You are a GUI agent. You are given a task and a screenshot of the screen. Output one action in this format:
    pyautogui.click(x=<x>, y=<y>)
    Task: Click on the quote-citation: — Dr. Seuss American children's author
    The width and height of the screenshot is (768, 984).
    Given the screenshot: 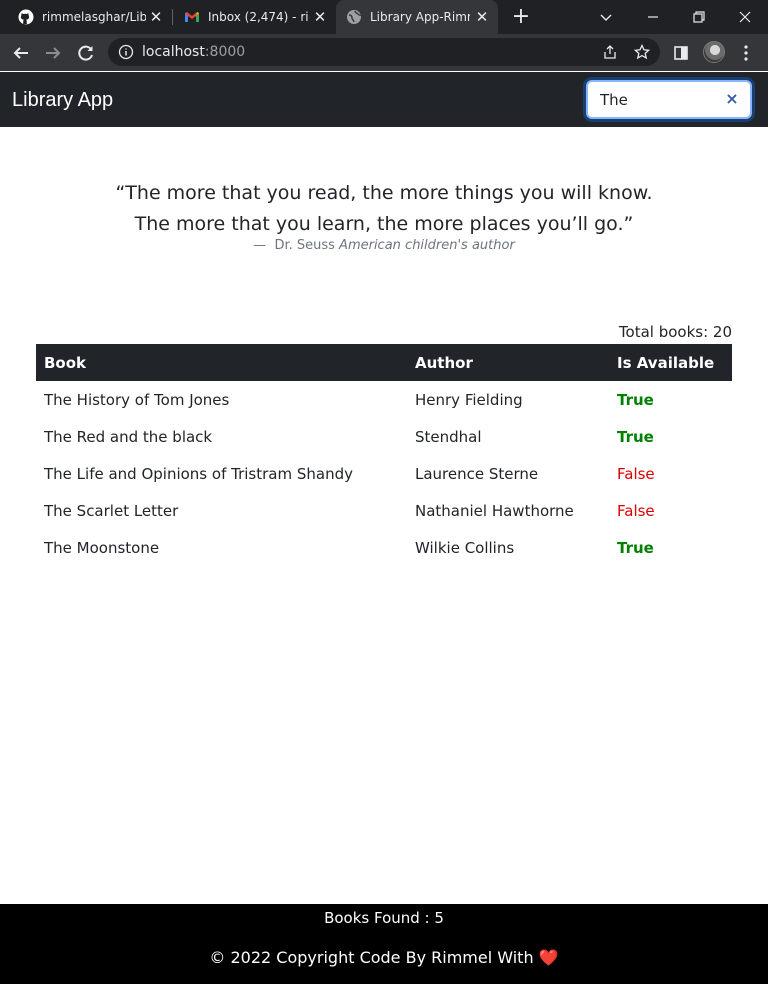 What is the action you would take?
    pyautogui.click(x=384, y=245)
    